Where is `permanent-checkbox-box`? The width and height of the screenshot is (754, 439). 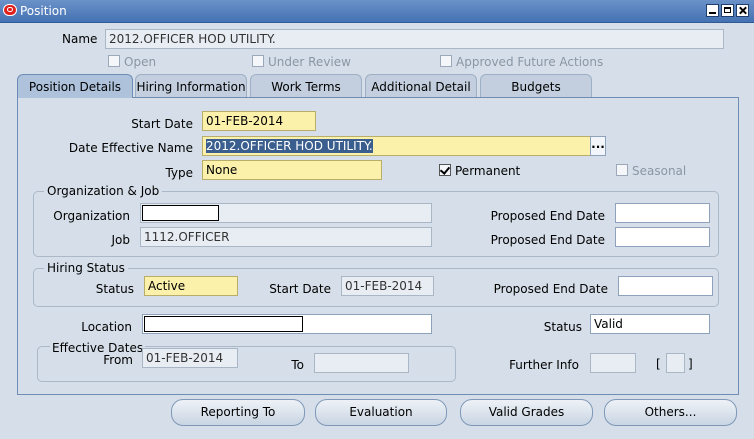
permanent-checkbox-box is located at coordinates (445, 170).